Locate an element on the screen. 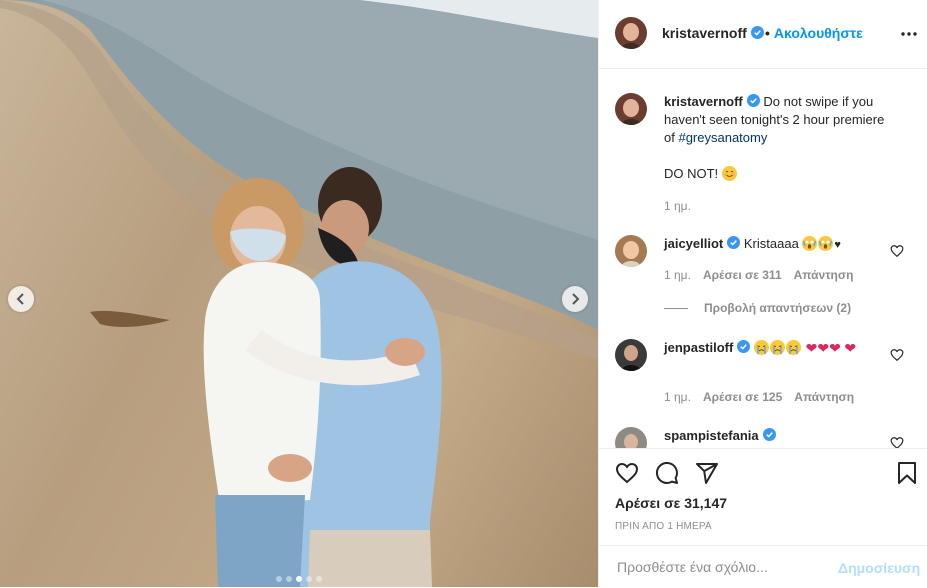 Image resolution: width=927 pixels, height=588 pixels. caption-meta: 1 ημ. is located at coordinates (677, 206).